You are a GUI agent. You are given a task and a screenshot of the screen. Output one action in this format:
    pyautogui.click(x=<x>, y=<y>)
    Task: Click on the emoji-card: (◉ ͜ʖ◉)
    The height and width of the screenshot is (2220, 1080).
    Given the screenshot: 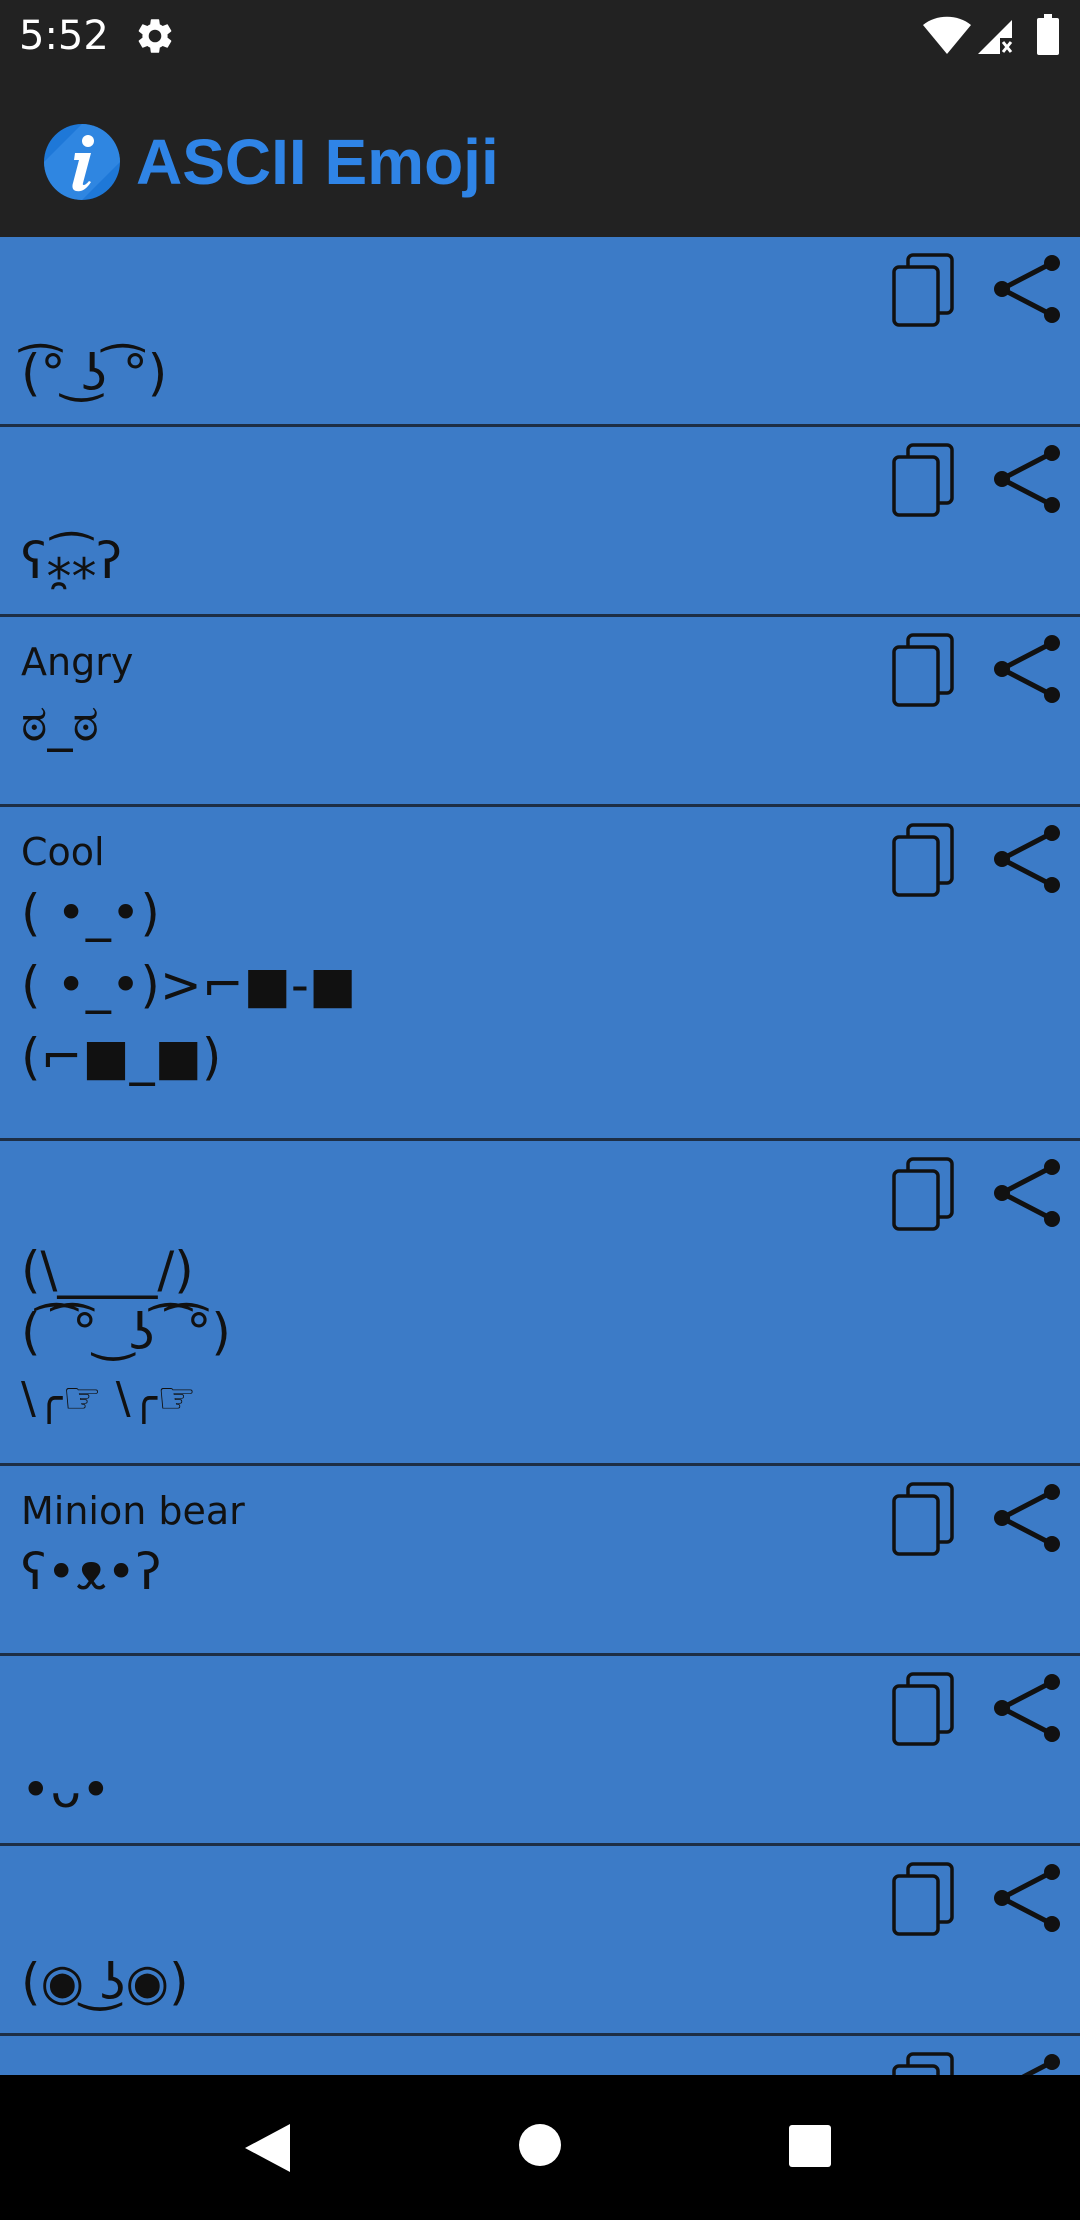 What is the action you would take?
    pyautogui.click(x=540, y=1941)
    